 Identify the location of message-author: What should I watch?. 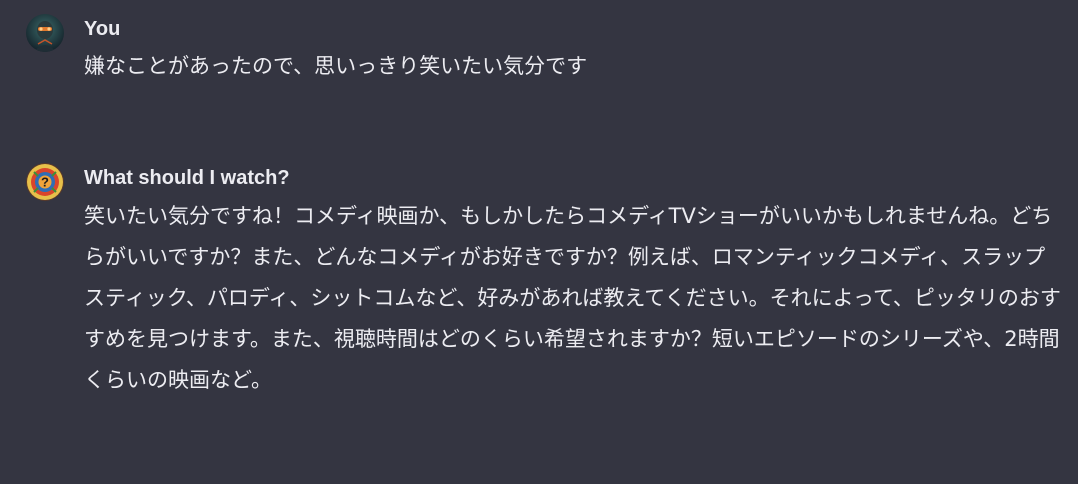
(187, 178).